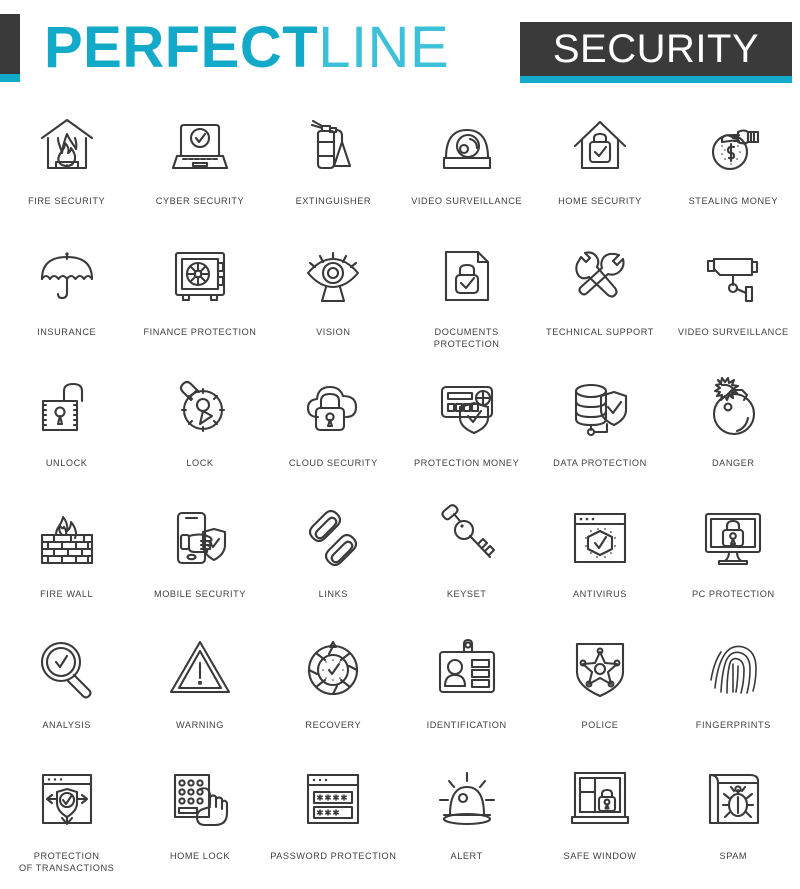  I want to click on icon-cell-technical-support: TECHNICAL SUPPORT, so click(599, 296).